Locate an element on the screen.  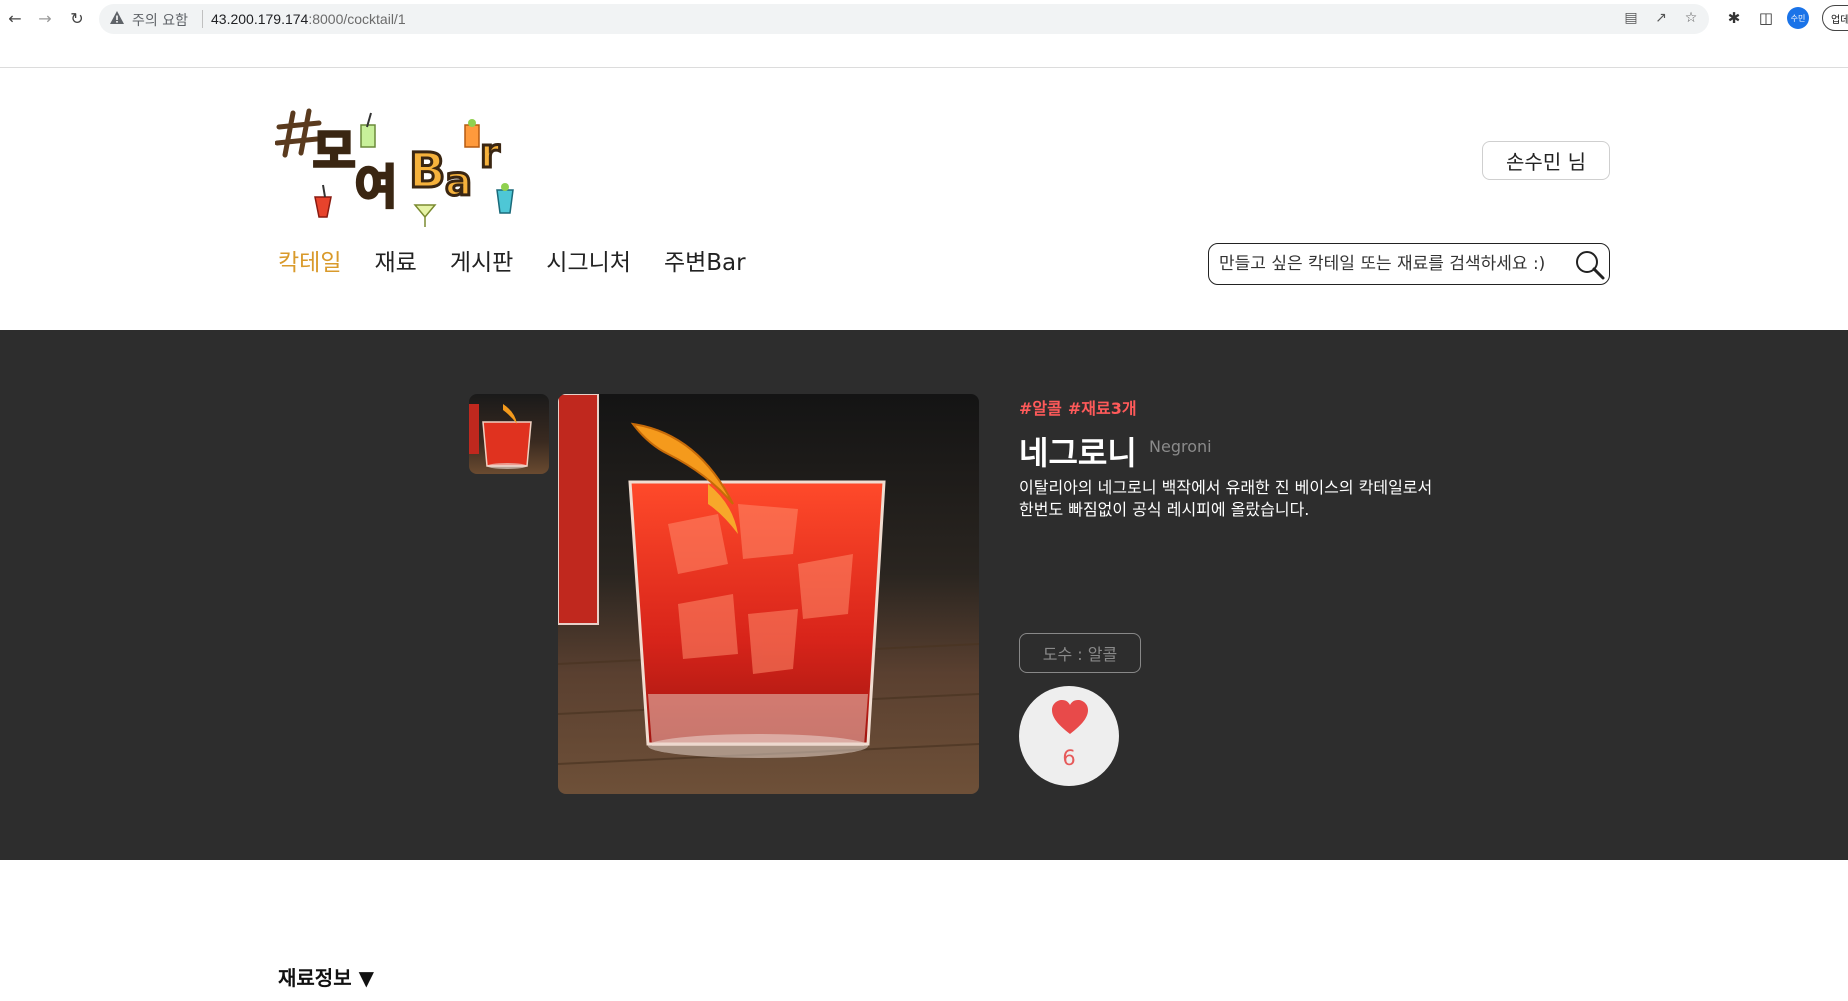
abv-badge: 도수 : 알콜 is located at coordinates (1080, 653).